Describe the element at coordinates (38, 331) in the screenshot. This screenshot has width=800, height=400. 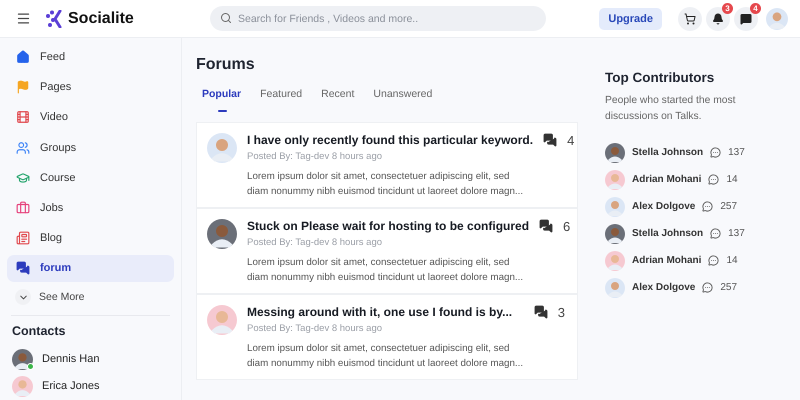
I see `section-title: Contacts` at that location.